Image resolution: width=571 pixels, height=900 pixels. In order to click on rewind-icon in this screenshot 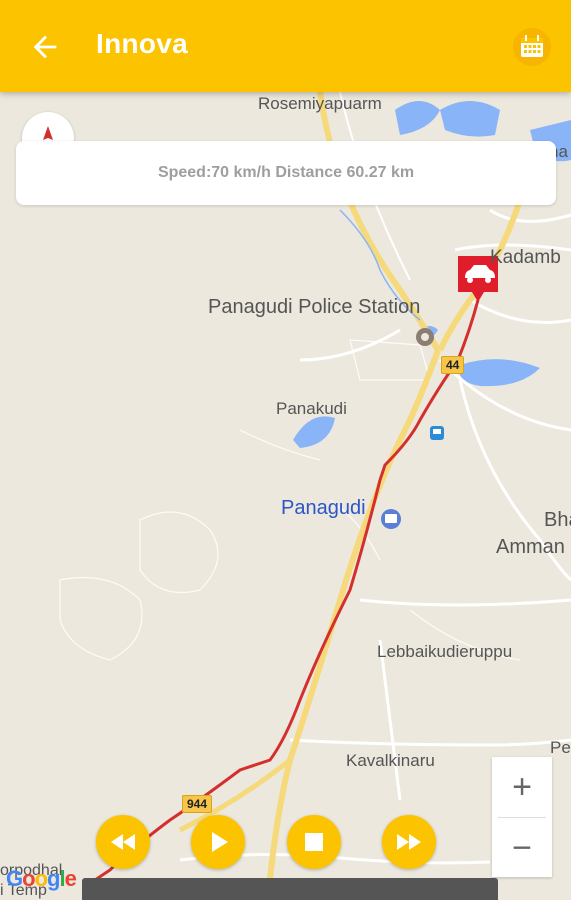, I will do `click(123, 842)`.